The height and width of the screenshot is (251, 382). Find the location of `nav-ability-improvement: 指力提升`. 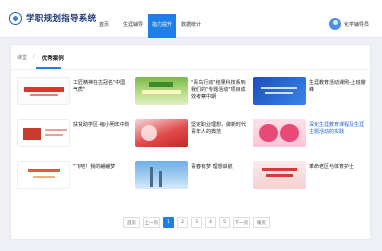

nav-ability-improvement: 指力提升 is located at coordinates (162, 26).